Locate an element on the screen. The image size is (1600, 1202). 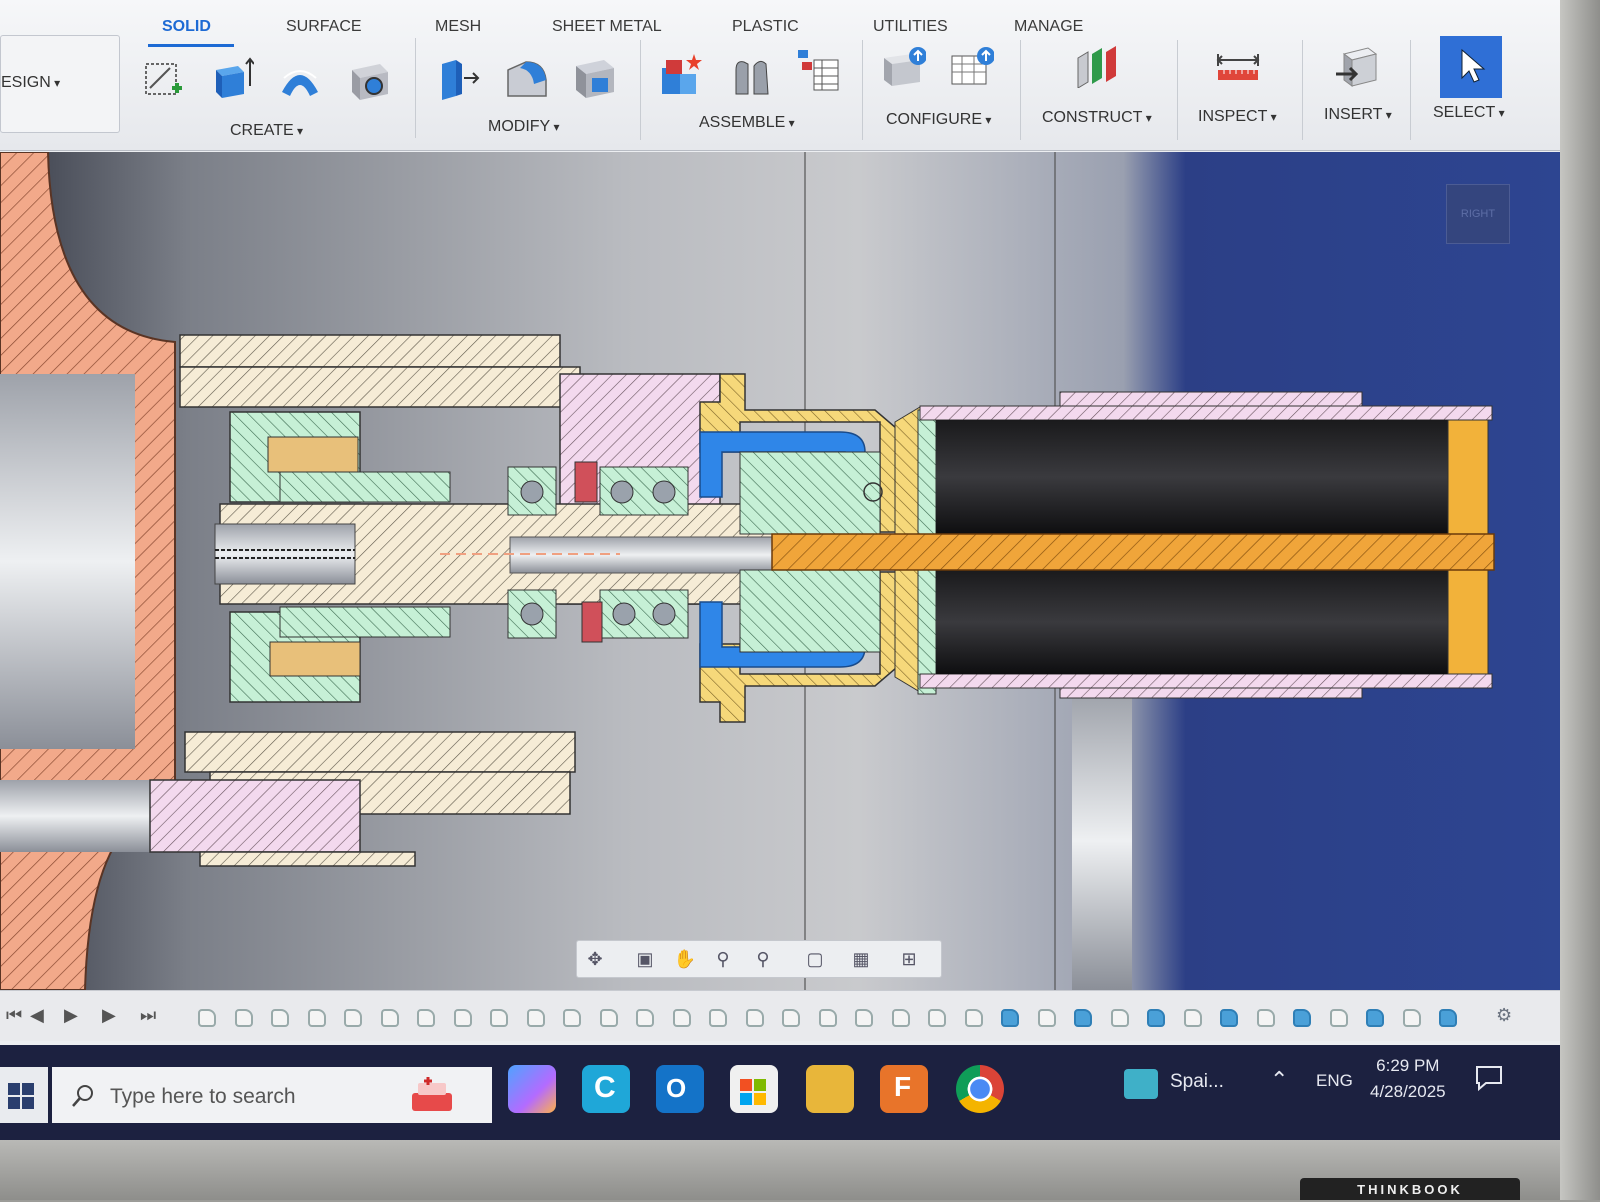
outlook-icon: O is located at coordinates (680, 1089).